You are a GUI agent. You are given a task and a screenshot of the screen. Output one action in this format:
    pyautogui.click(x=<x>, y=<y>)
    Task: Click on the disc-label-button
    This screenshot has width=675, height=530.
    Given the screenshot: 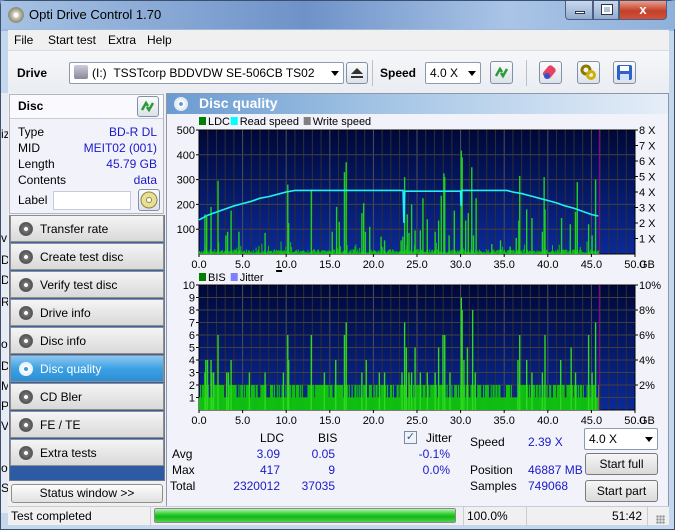 What is the action you would take?
    pyautogui.click(x=149, y=200)
    